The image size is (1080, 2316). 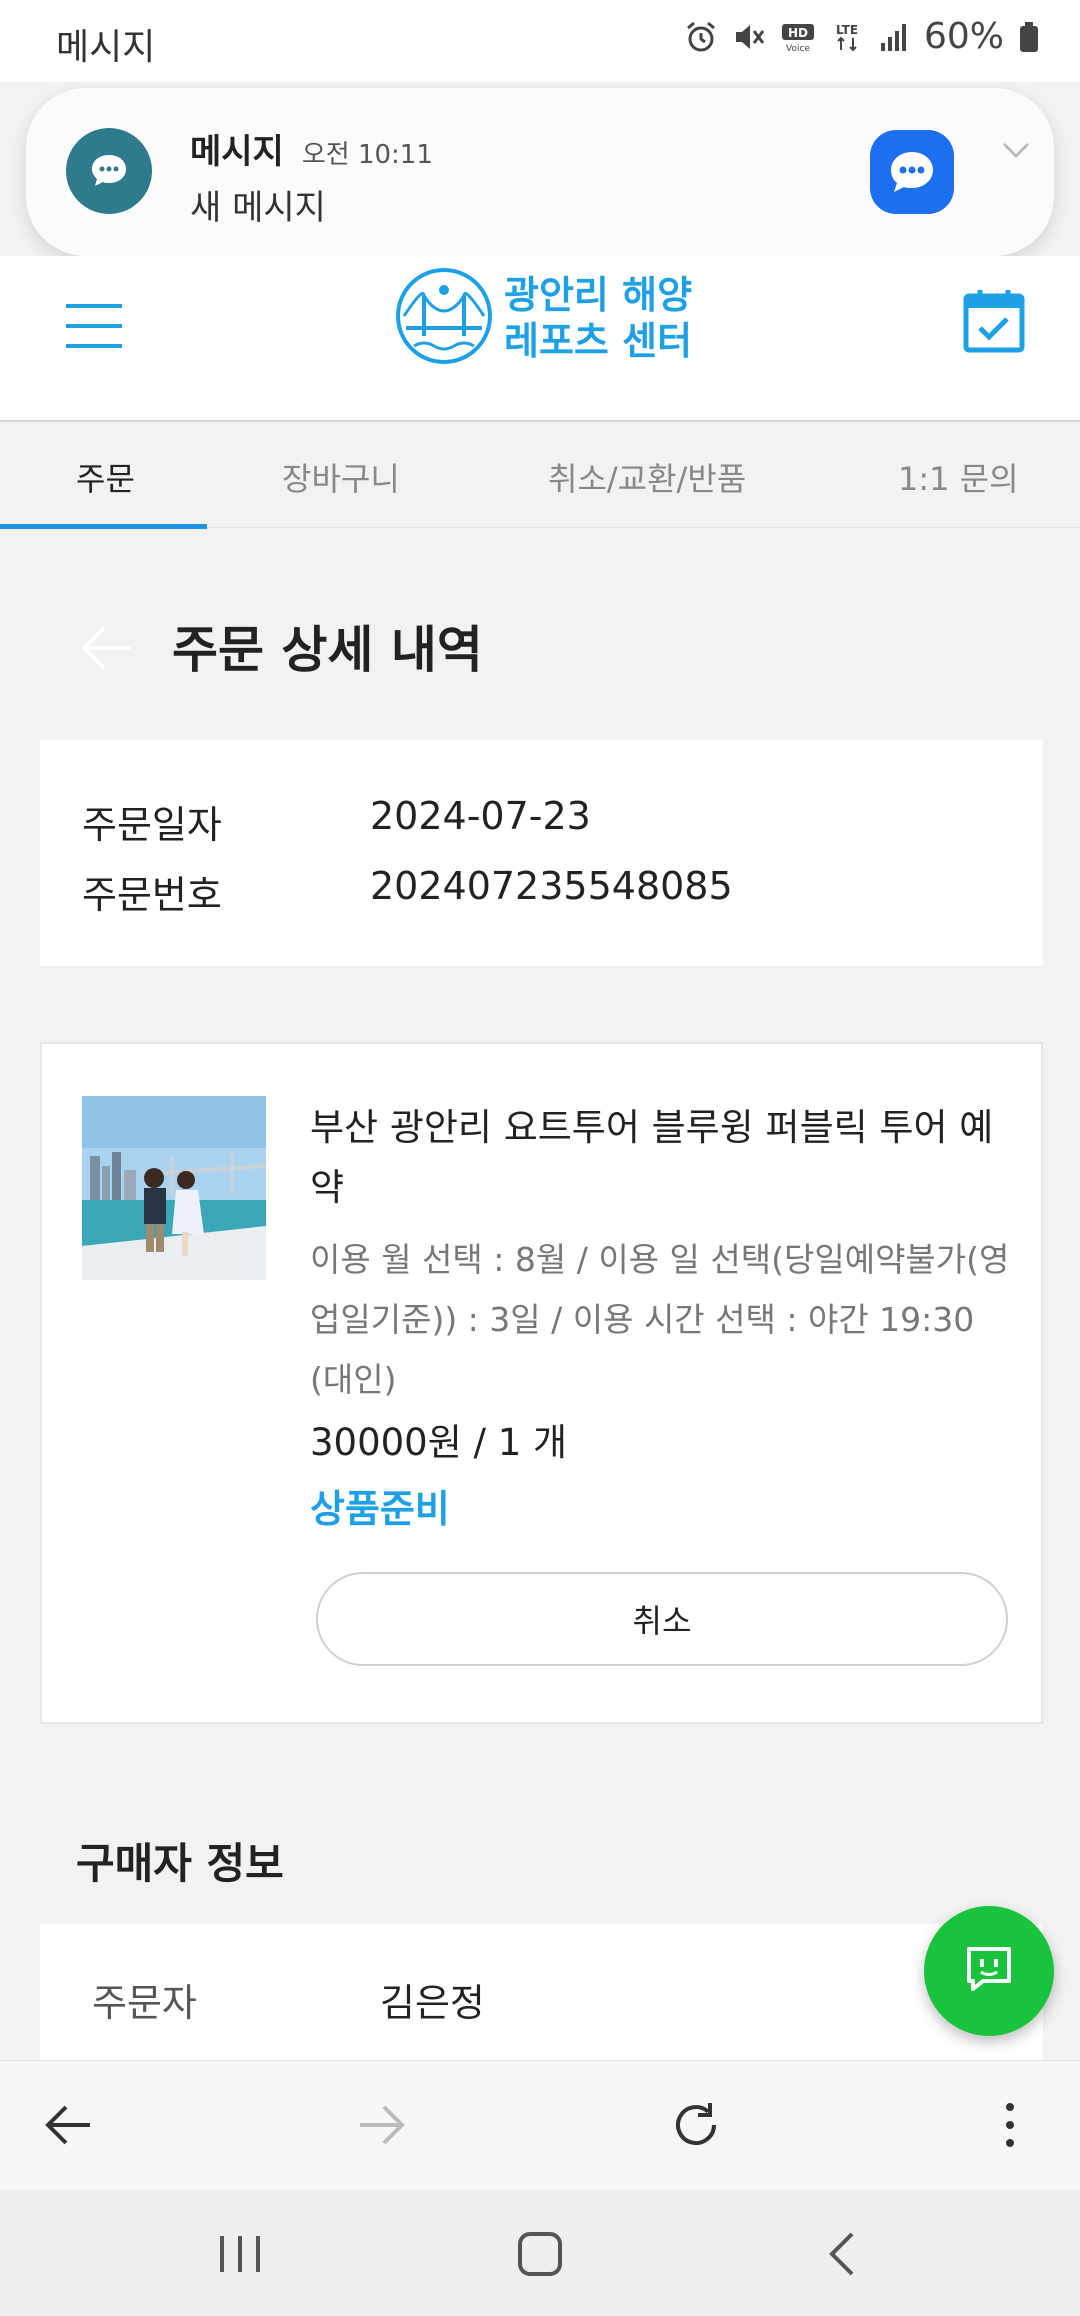 I want to click on product-price: 30000원 / 1 개, so click(x=439, y=1442).